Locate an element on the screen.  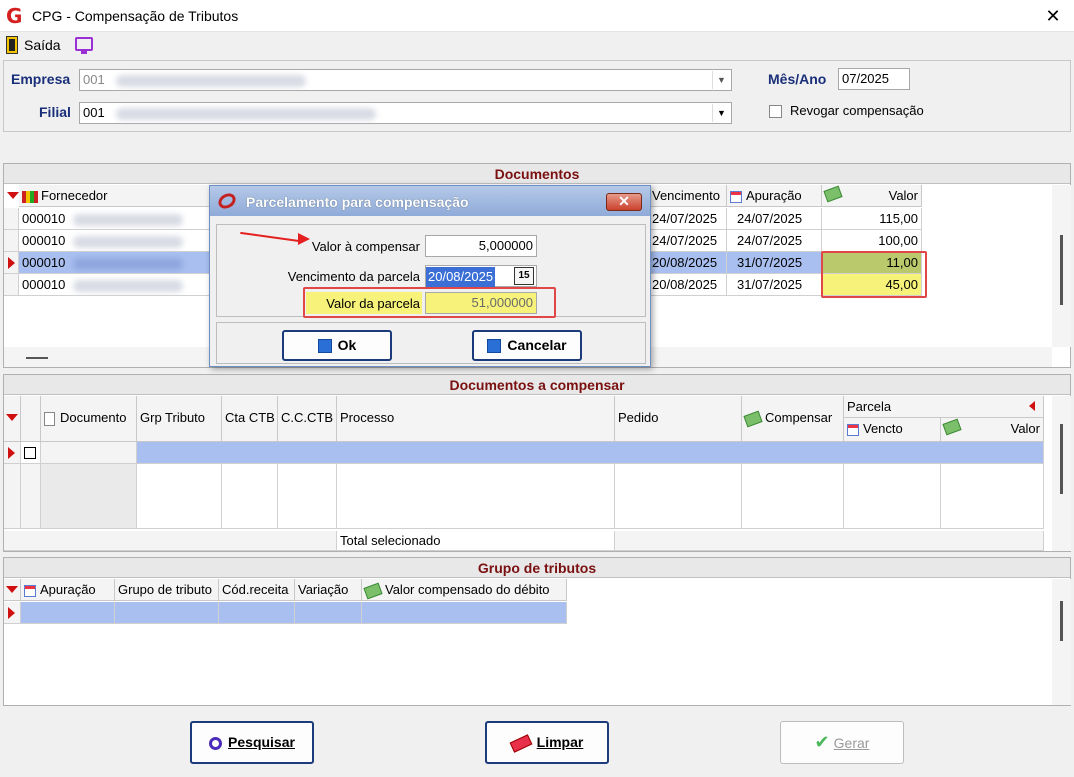
cell-apuracao is located at coordinates (68, 613).